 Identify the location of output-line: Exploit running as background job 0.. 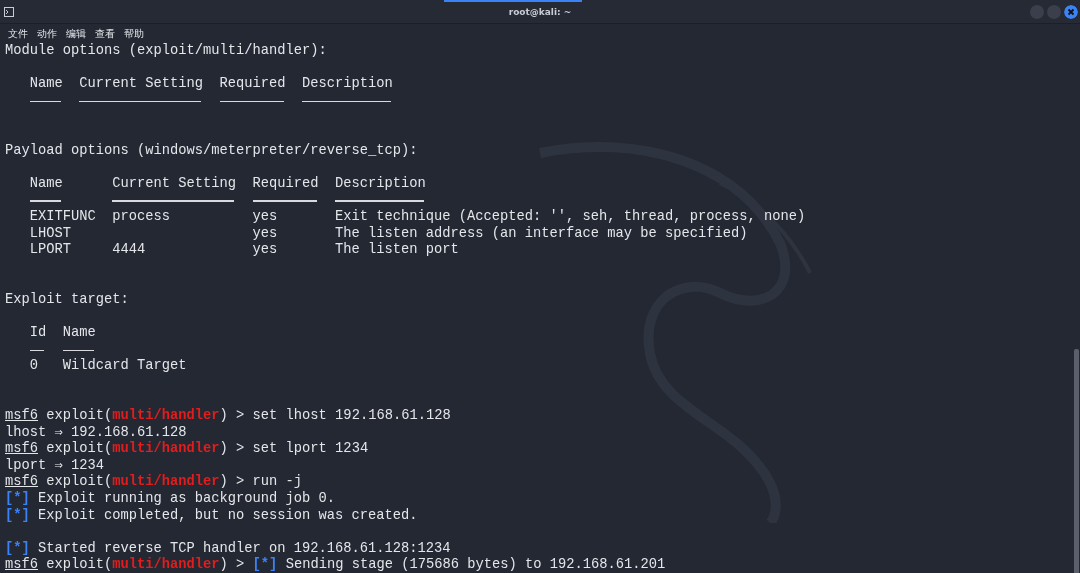
(187, 499).